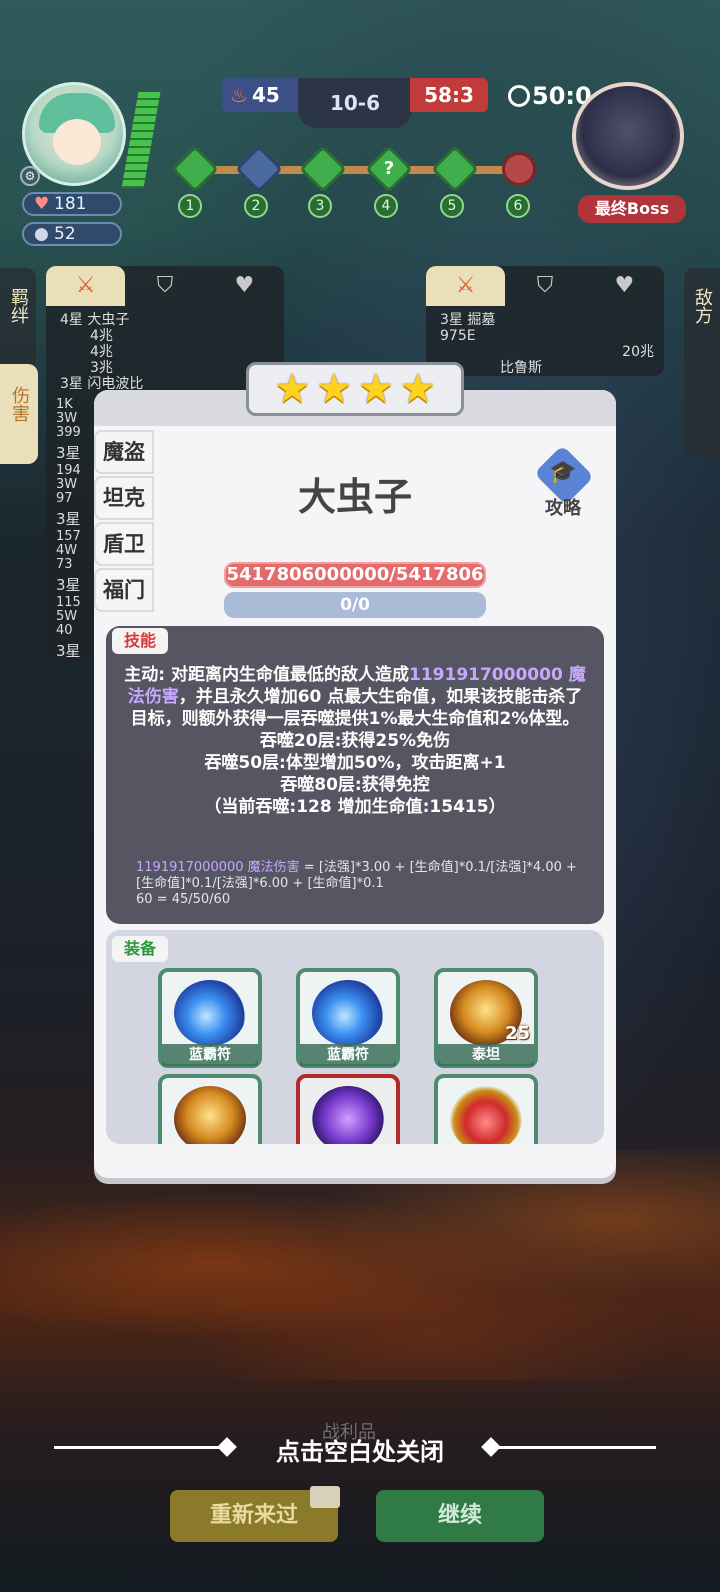 This screenshot has height=1592, width=720. Describe the element at coordinates (256, 206) in the screenshot. I see `stage-number: 2` at that location.